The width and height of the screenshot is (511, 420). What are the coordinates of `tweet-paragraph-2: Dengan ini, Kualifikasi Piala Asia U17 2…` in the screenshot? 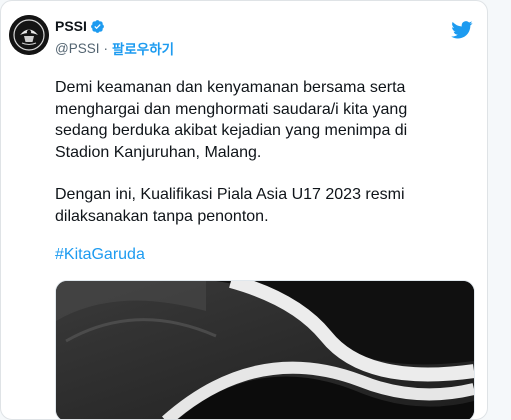 It's located at (230, 205).